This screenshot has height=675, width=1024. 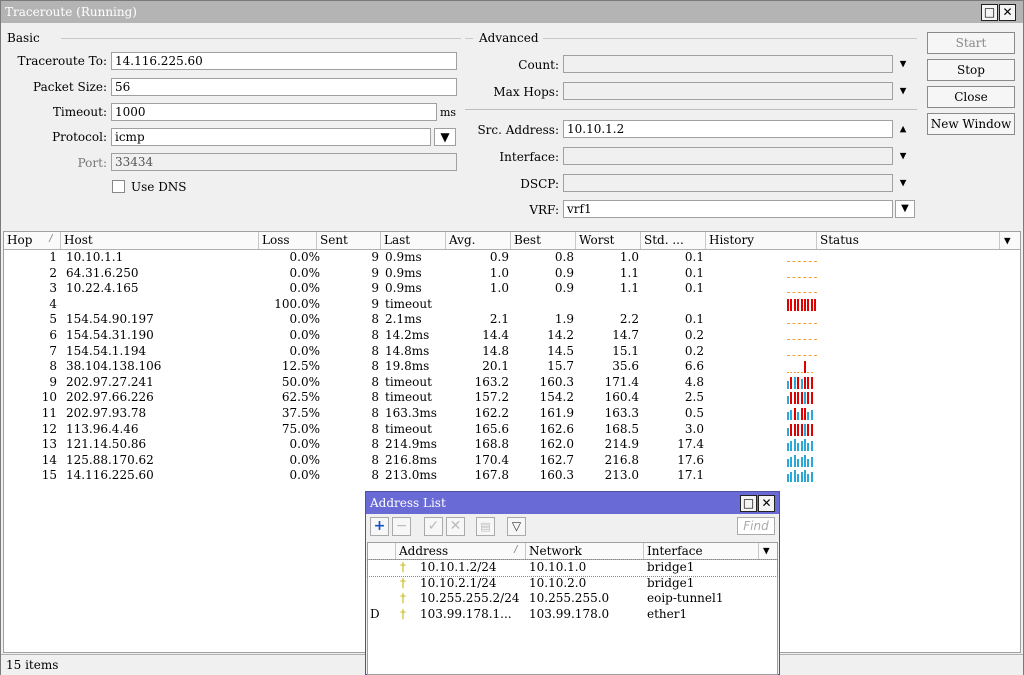 What do you see at coordinates (485, 526) in the screenshot?
I see `comment-icon: ▤` at bounding box center [485, 526].